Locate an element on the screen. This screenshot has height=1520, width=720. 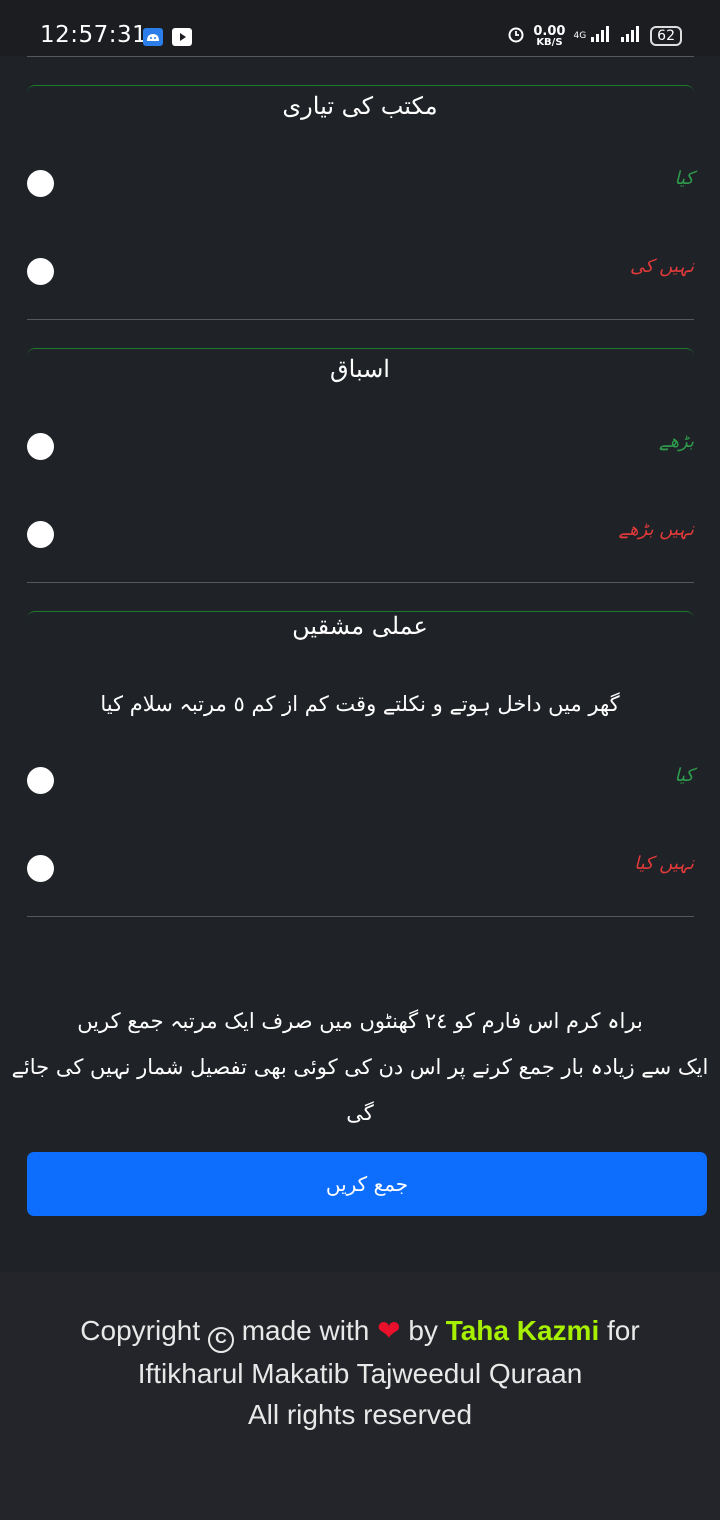
made-with-label: made with is located at coordinates (305, 1330).